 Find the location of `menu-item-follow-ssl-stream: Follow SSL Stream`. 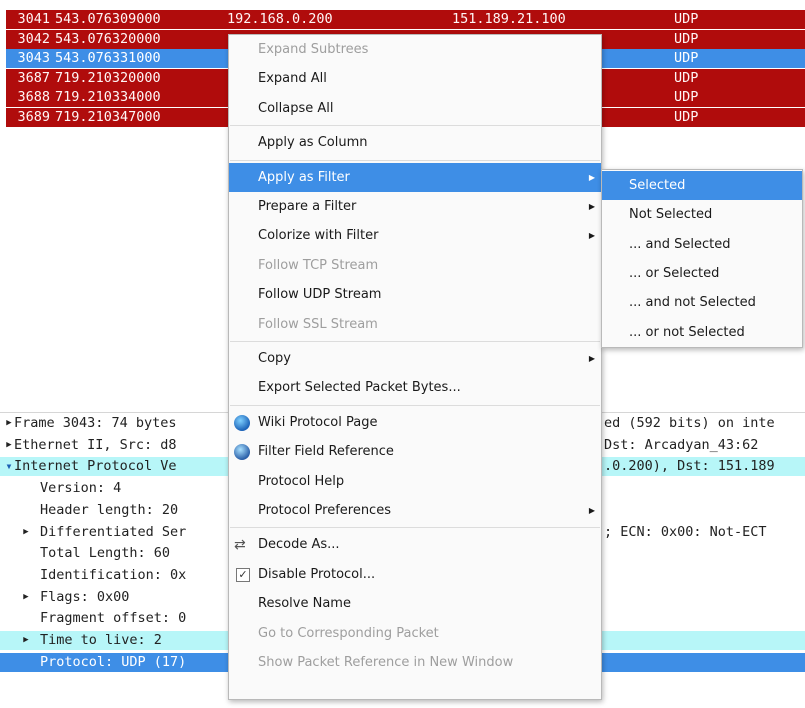

menu-item-follow-ssl-stream: Follow SSL Stream is located at coordinates (415, 324).